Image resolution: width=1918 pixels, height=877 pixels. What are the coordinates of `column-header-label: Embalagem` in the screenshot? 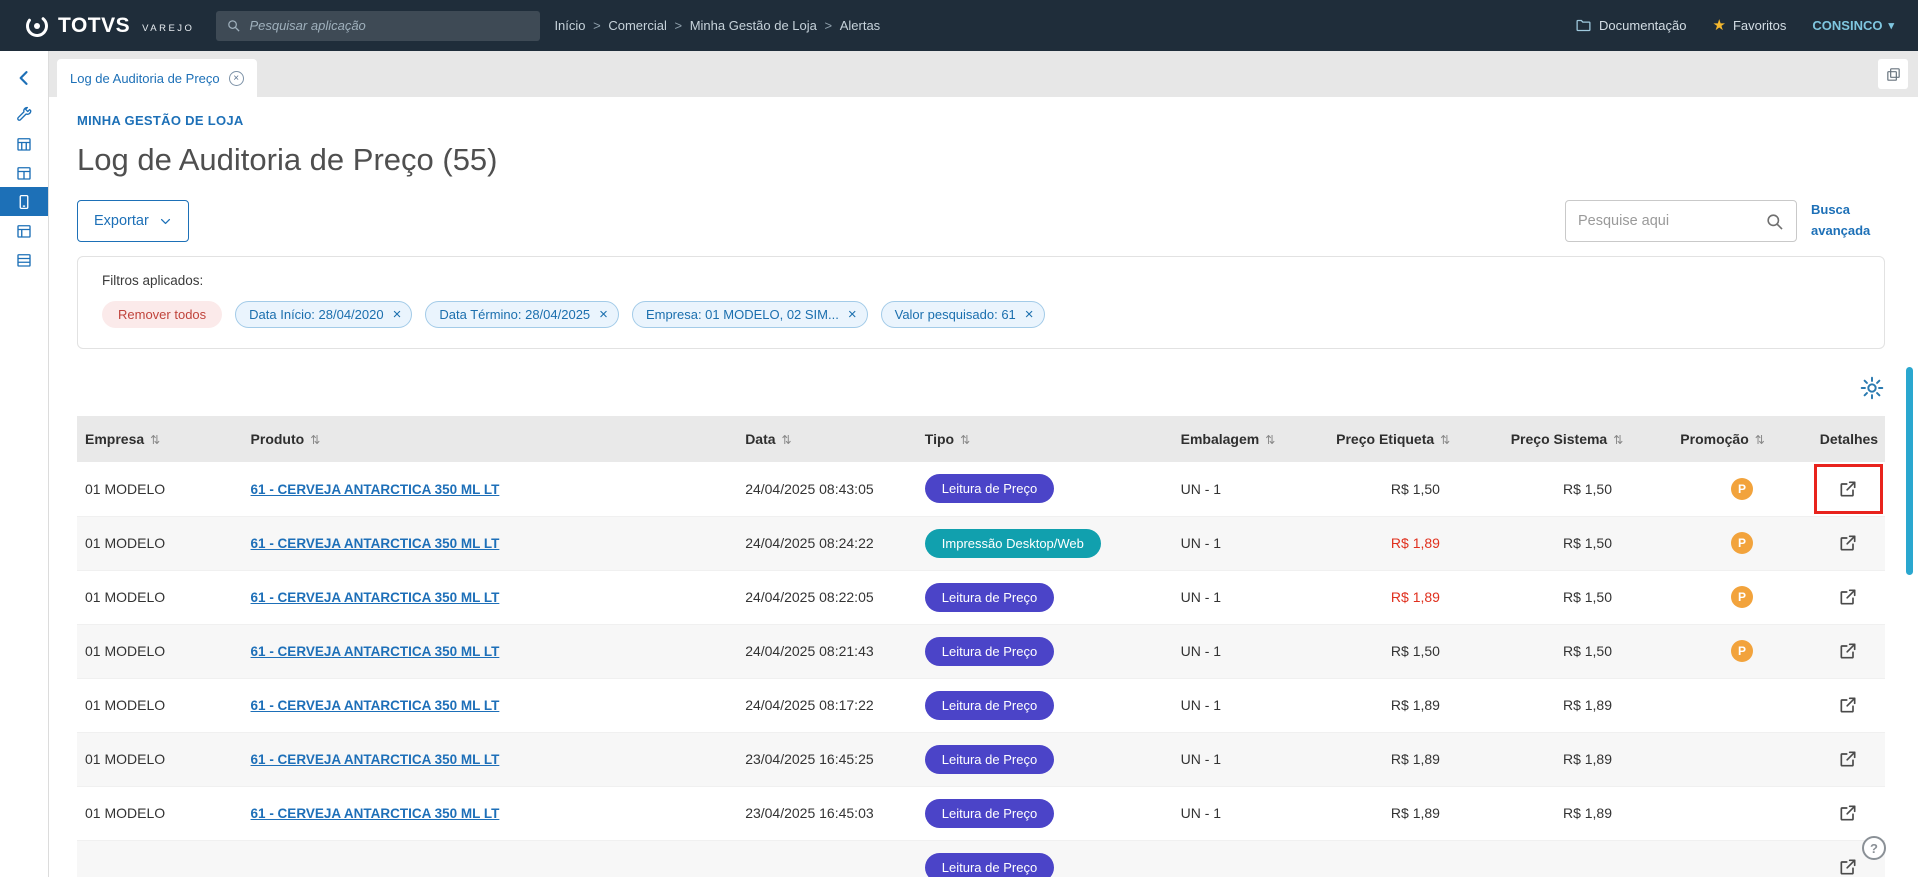 It's located at (1220, 439).